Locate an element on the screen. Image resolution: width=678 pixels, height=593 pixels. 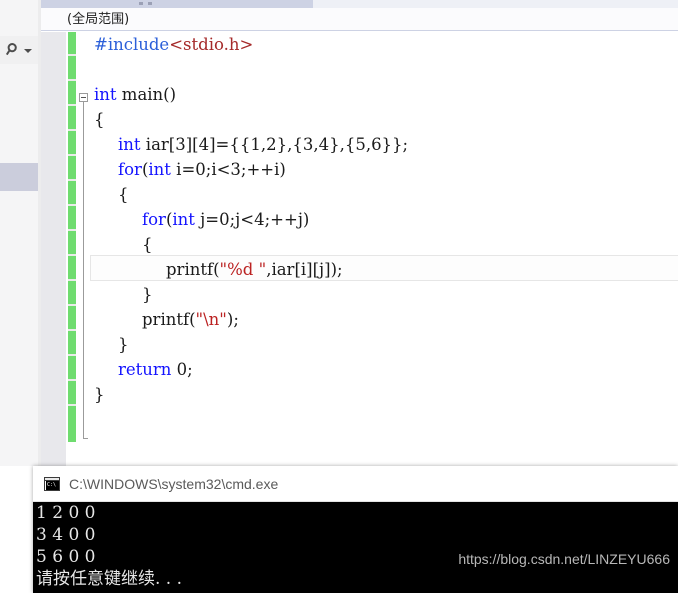
console-output-line: 3 4 0 0 is located at coordinates (66, 535).